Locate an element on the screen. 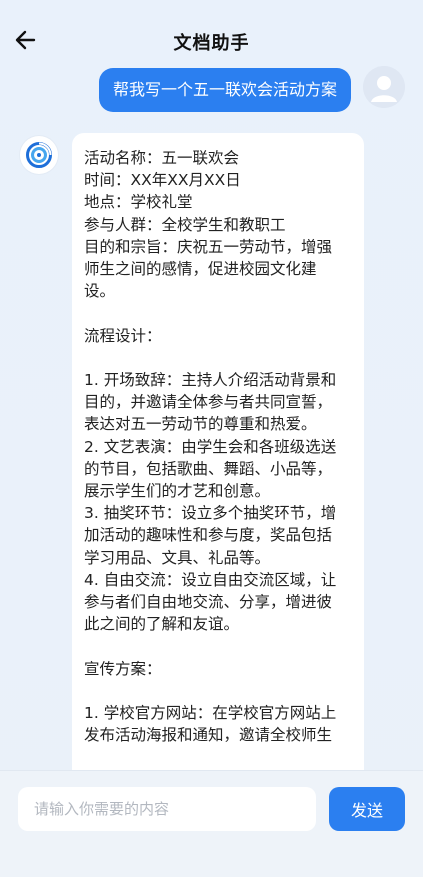 The image size is (423, 877). assistant-message-line: 设。 is located at coordinates (100, 291).